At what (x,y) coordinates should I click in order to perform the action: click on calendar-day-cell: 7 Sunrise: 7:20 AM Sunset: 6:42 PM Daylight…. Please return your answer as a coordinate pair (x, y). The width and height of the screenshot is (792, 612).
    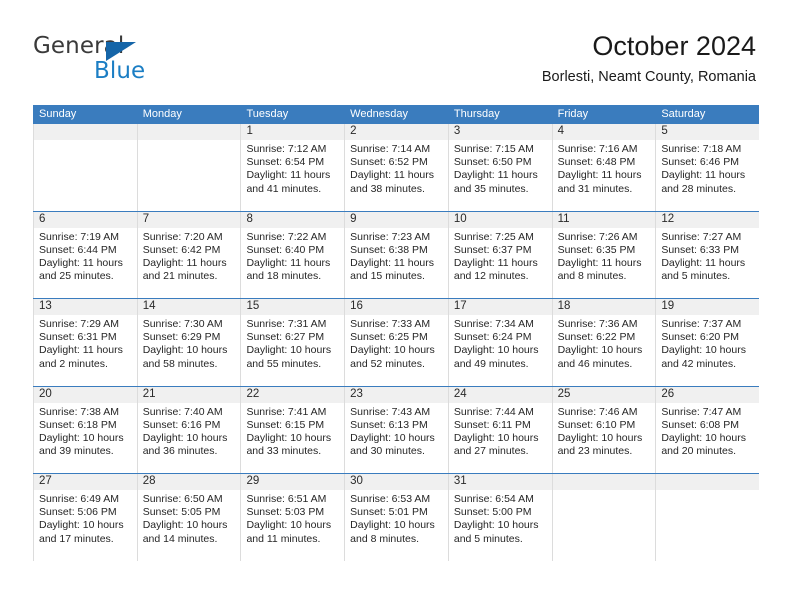
    Looking at the image, I should click on (188, 254).